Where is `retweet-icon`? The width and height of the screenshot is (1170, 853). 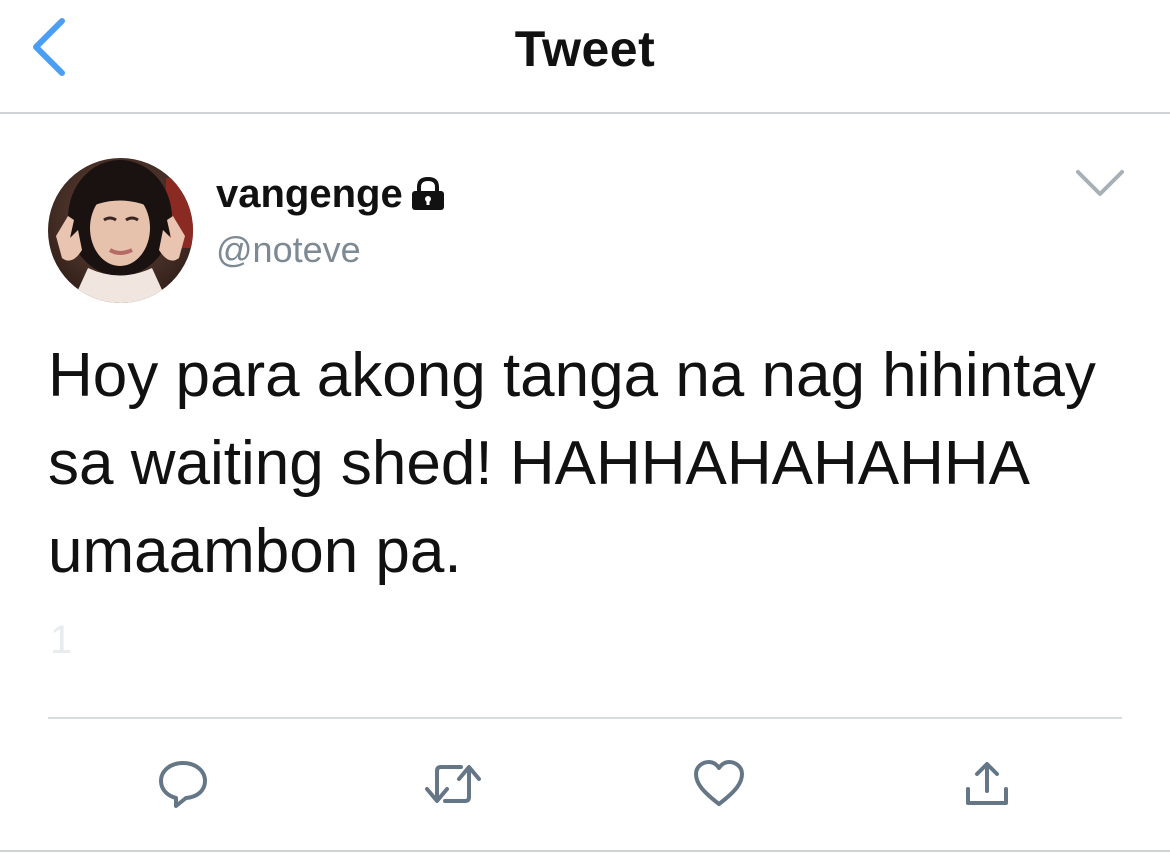 retweet-icon is located at coordinates (453, 786).